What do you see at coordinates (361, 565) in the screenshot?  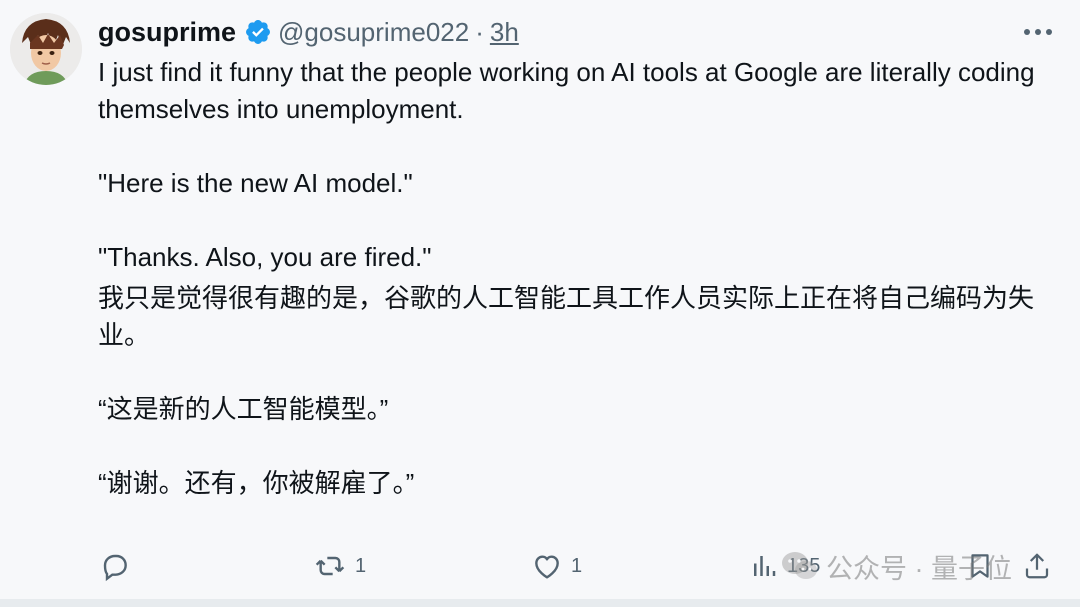 I see `repost-count: 1` at bounding box center [361, 565].